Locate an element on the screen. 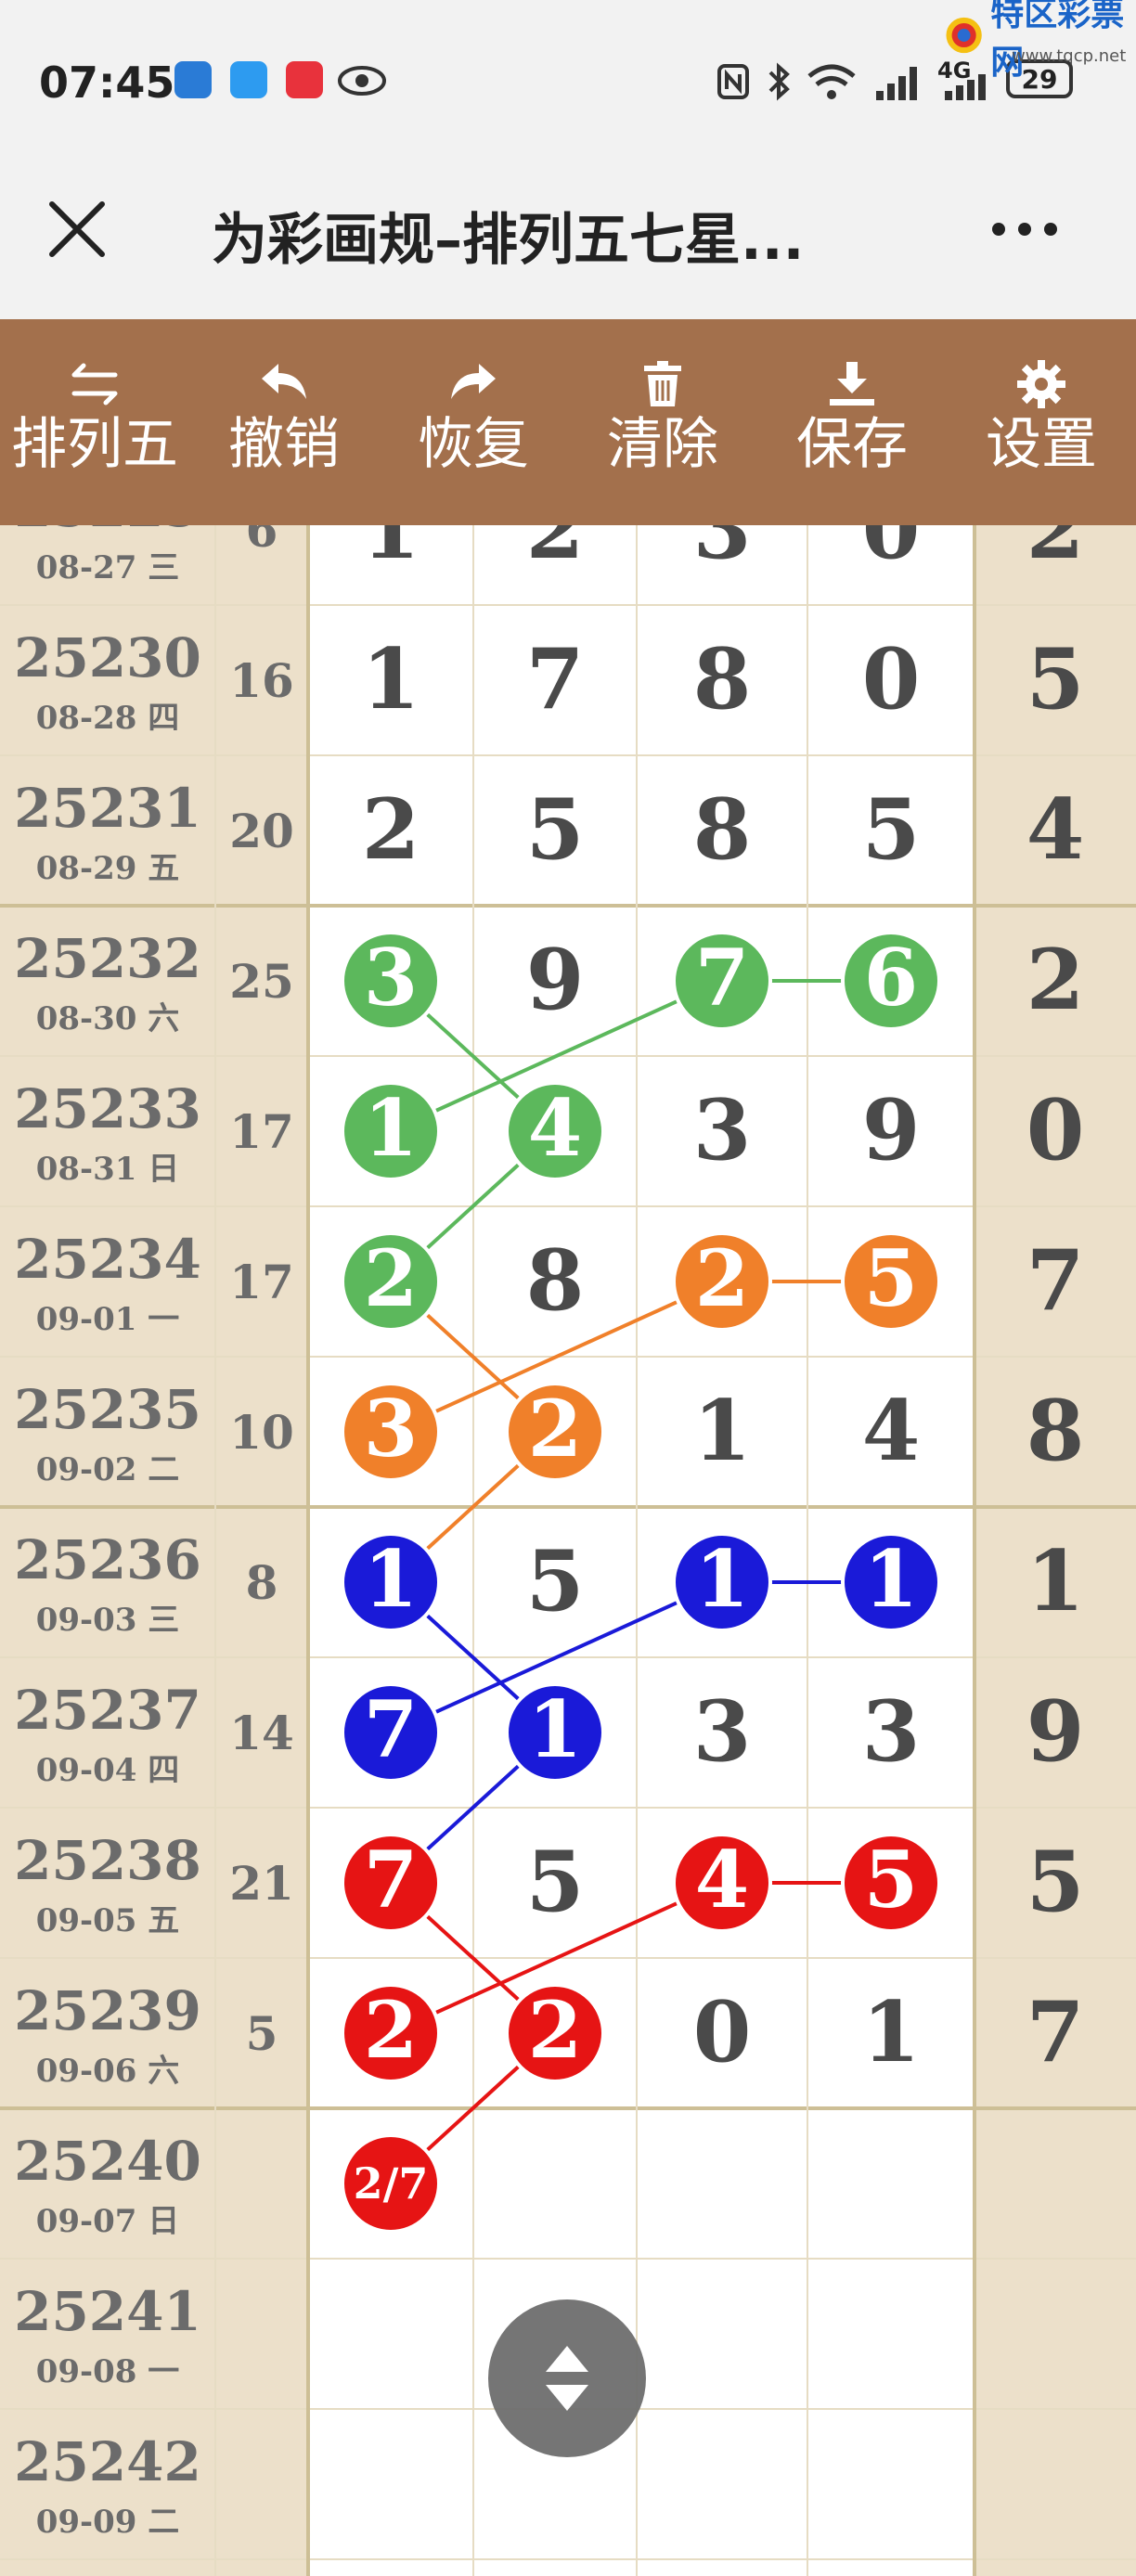  toolbar-label: 设置 is located at coordinates (1041, 444).